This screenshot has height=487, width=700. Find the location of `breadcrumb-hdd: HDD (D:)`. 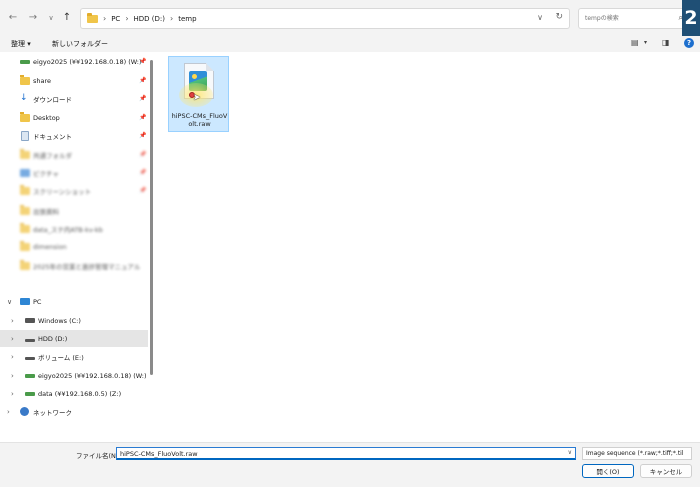

breadcrumb-hdd: HDD (D:) is located at coordinates (149, 19).